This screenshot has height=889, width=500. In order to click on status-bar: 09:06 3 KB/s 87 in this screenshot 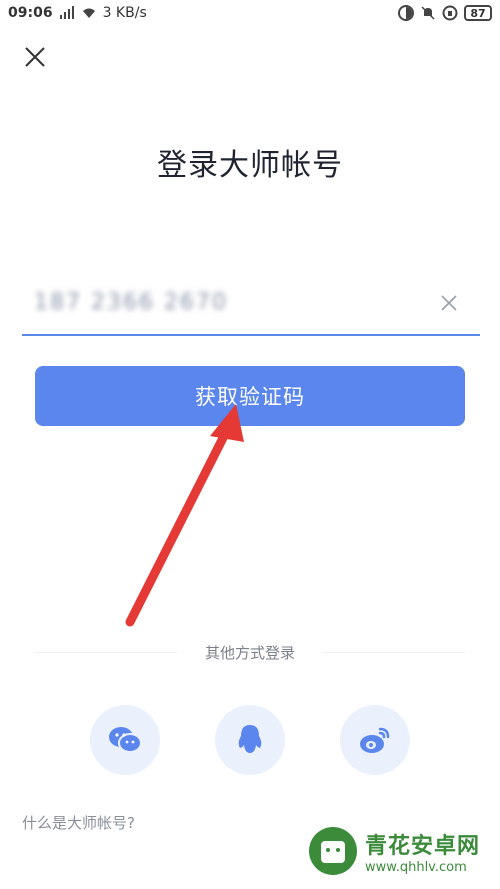, I will do `click(250, 13)`.